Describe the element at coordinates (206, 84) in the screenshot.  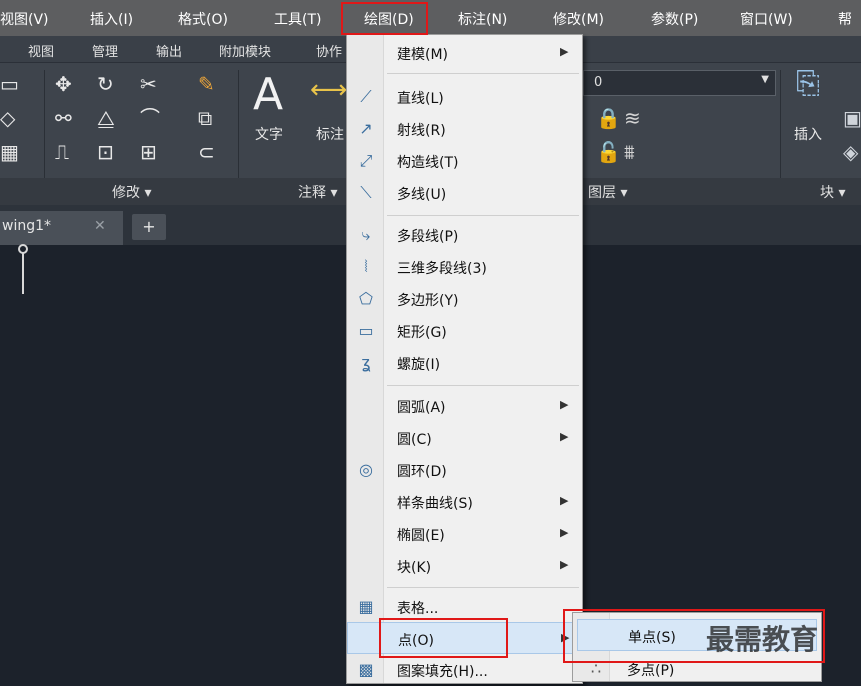
I see `erase-icon: ✎` at that location.